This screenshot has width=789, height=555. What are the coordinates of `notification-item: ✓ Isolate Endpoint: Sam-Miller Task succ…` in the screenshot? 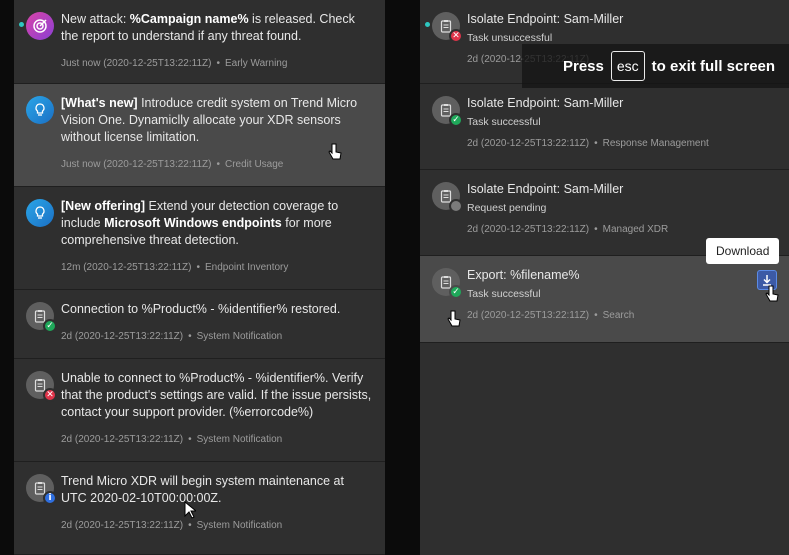 It's located at (604, 127).